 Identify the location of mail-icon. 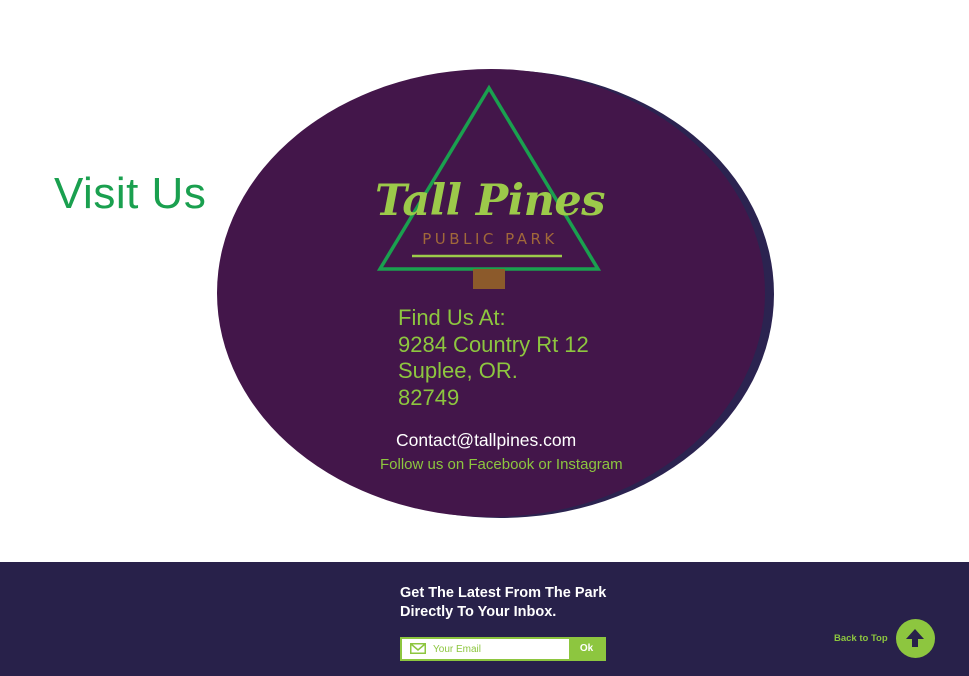
(418, 648).